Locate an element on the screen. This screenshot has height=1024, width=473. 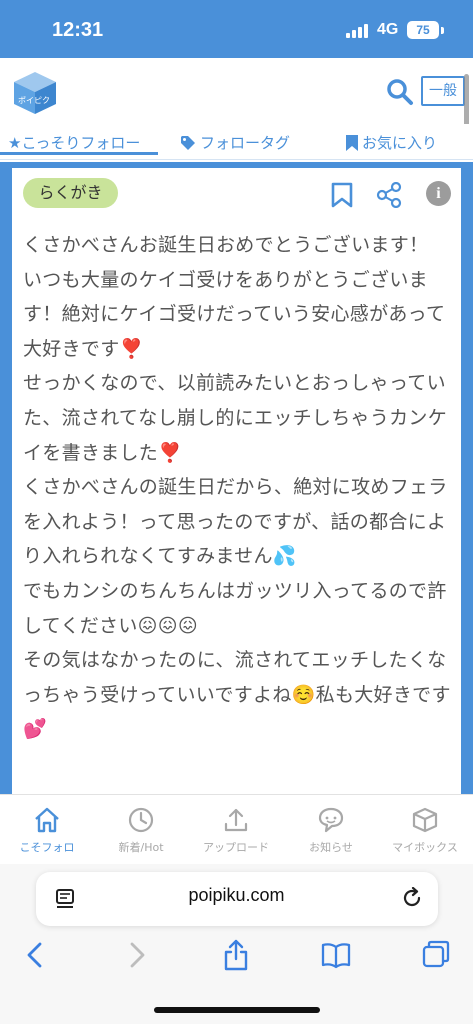
nav-label: マイボックス is located at coordinates (425, 847).